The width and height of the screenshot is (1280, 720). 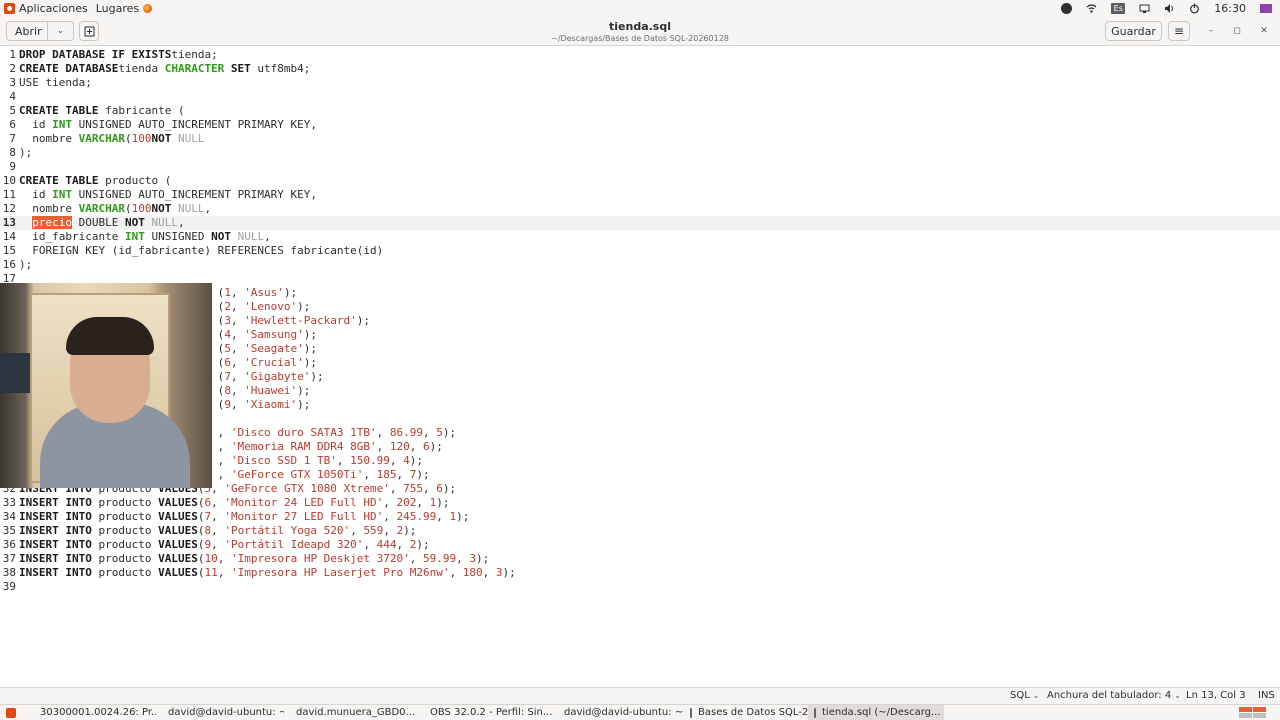 I want to click on applications-menu: Aplicaciones, so click(x=46, y=8).